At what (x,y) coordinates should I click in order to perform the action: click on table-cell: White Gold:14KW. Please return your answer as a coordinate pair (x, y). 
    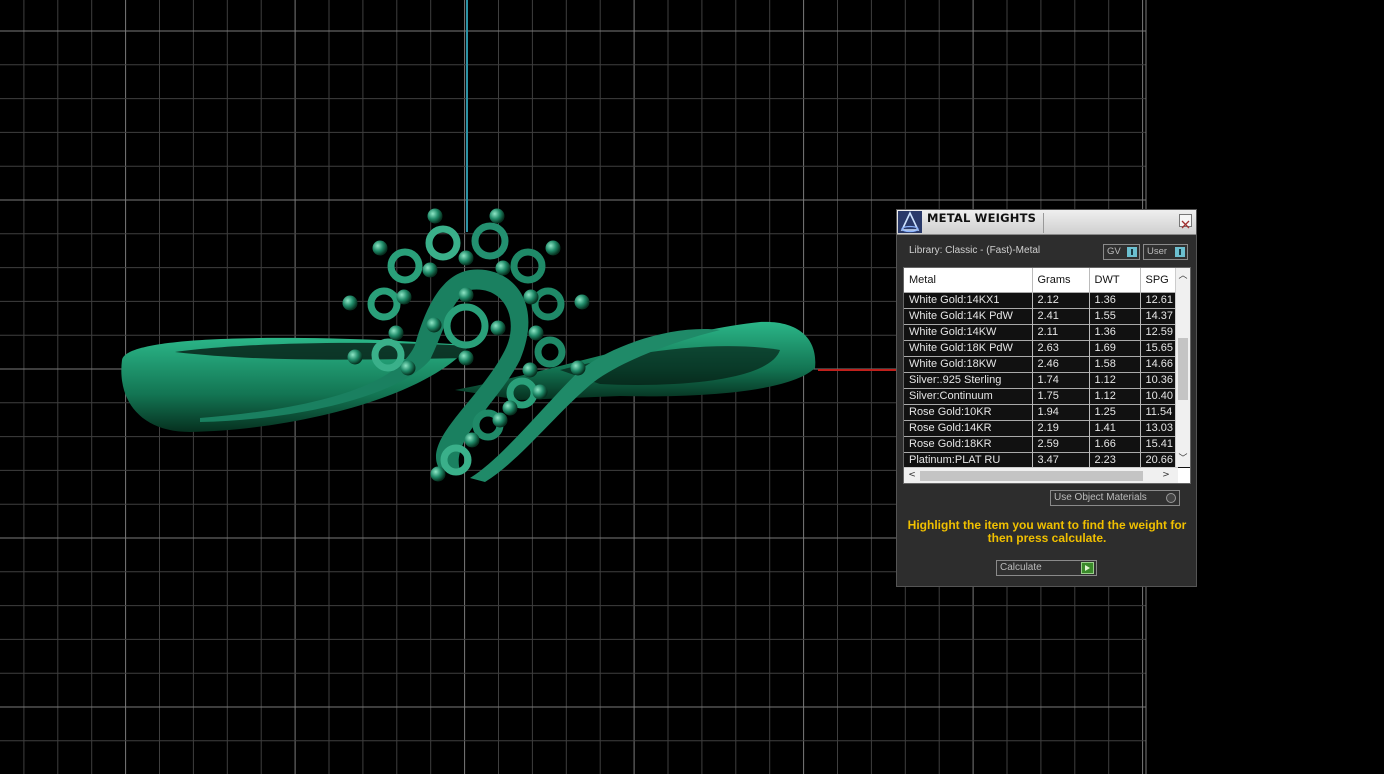
    Looking at the image, I should click on (968, 332).